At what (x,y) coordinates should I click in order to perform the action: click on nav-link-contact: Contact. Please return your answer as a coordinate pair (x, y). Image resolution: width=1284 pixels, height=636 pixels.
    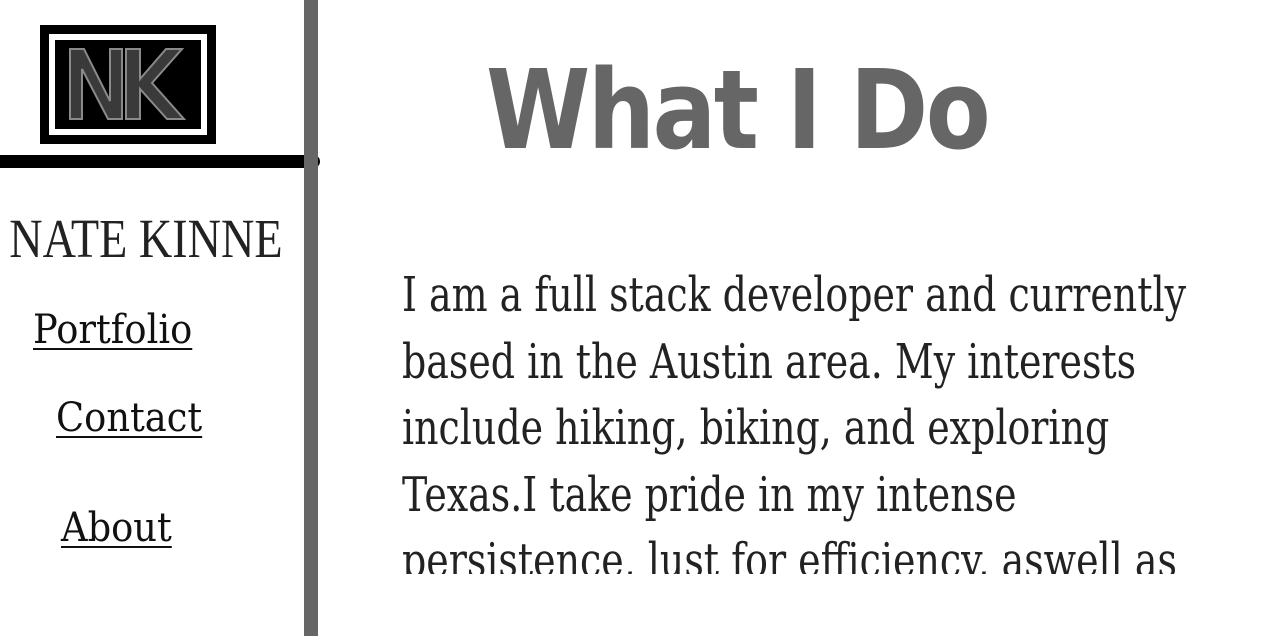
    Looking at the image, I should click on (129, 418).